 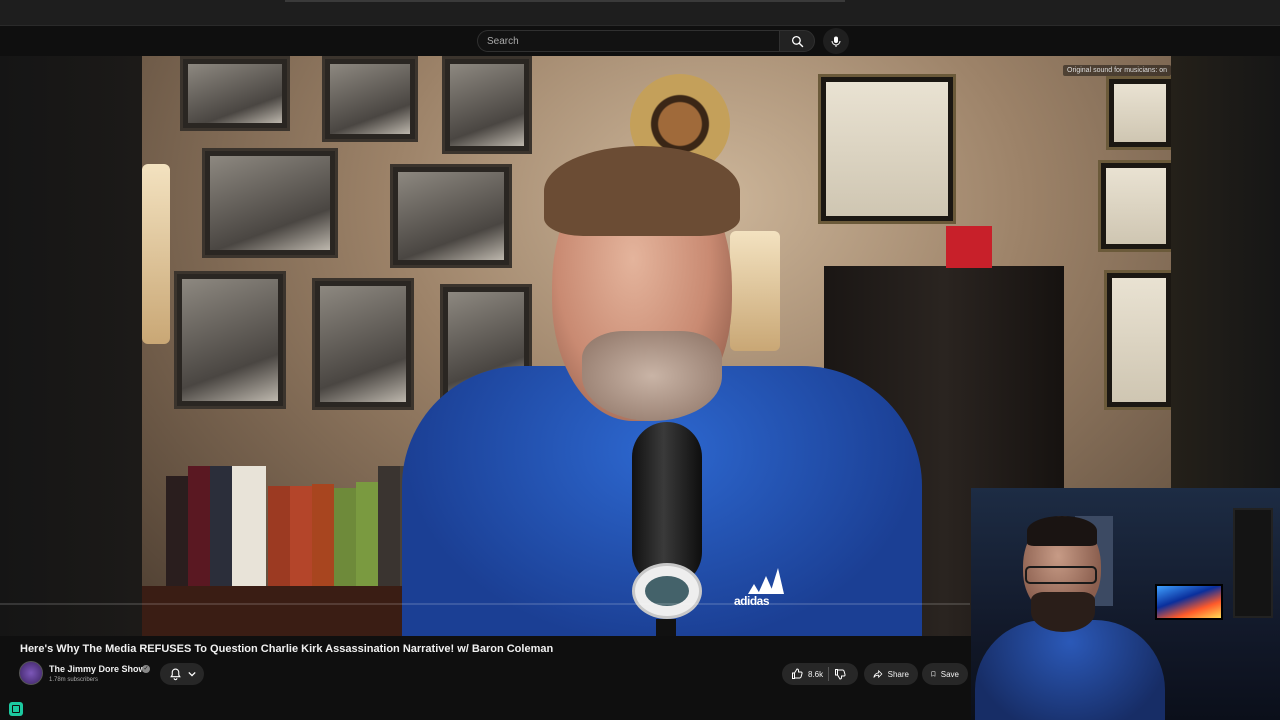 What do you see at coordinates (752, 601) in the screenshot?
I see `brand-text: adidas` at bounding box center [752, 601].